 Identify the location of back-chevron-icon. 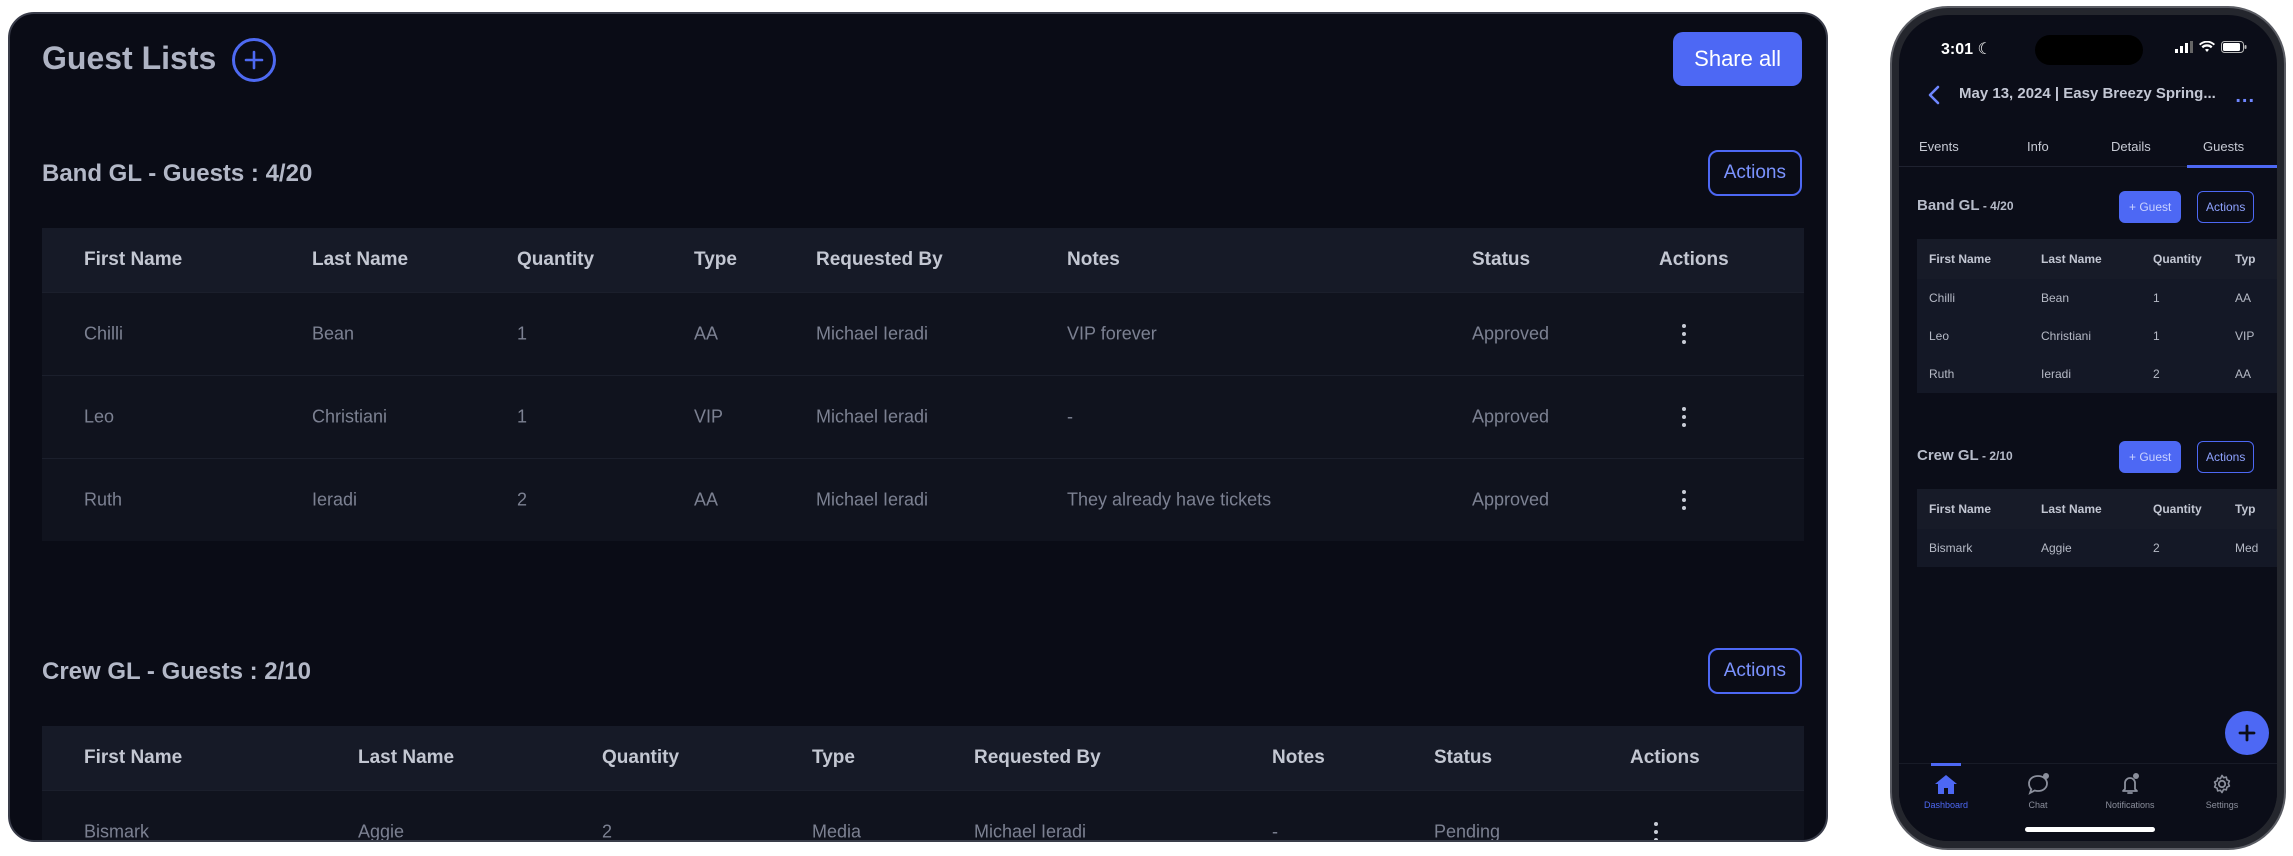
(1934, 95).